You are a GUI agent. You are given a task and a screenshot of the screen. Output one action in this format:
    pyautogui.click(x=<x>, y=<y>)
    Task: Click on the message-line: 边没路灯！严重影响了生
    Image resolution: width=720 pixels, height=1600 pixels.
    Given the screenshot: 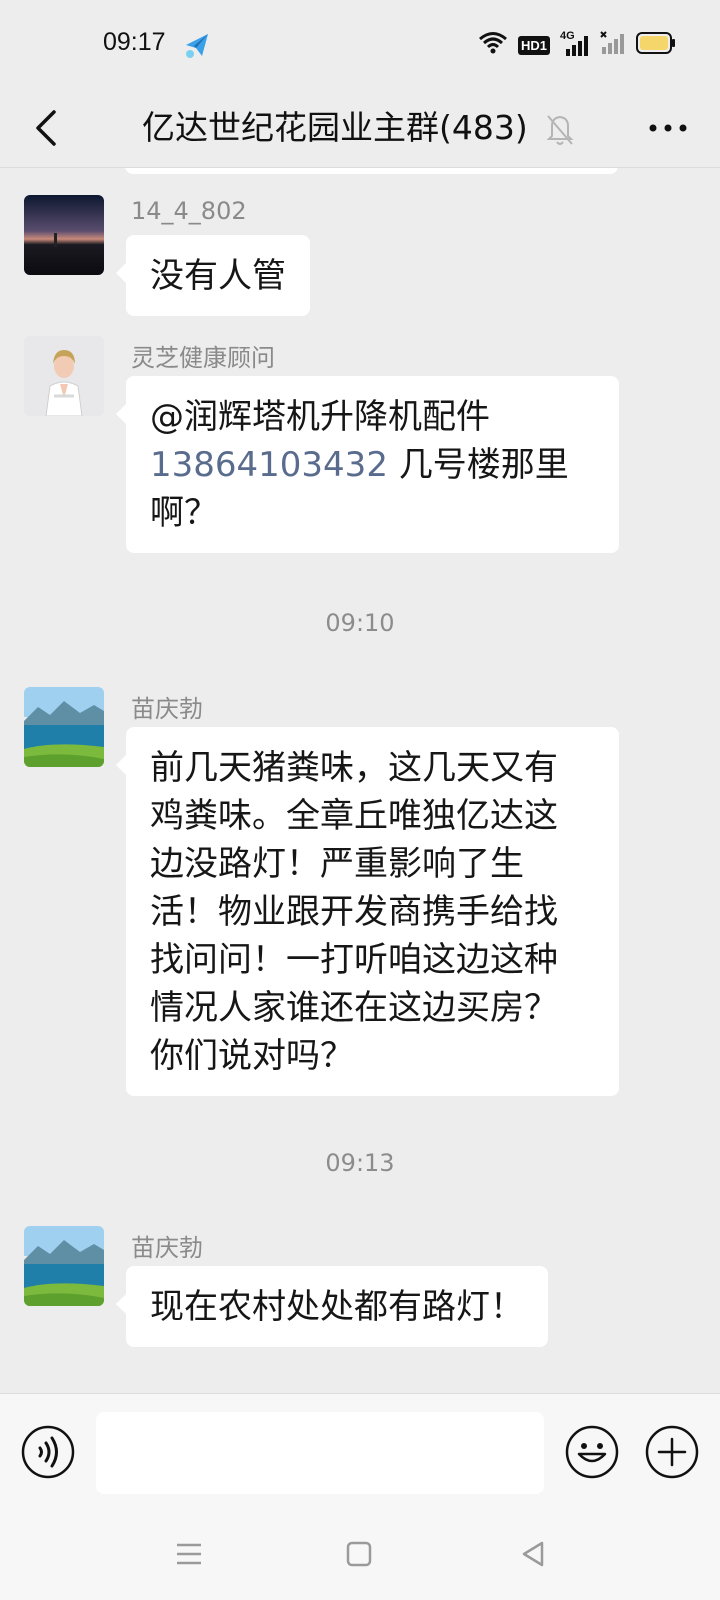 What is the action you would take?
    pyautogui.click(x=337, y=864)
    